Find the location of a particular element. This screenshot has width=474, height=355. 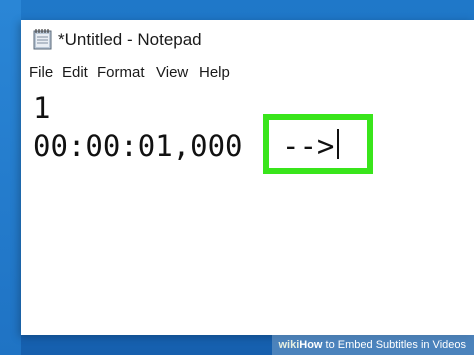

notepad-icon is located at coordinates (43, 39).